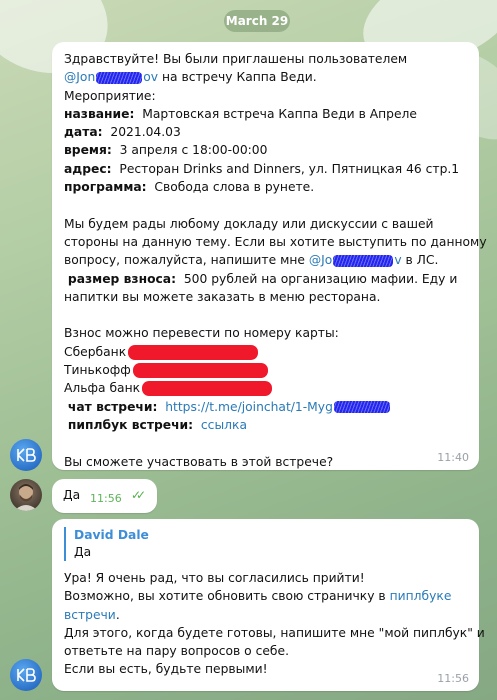  What do you see at coordinates (110, 95) in the screenshot?
I see `event-heading: Мероприятие:` at bounding box center [110, 95].